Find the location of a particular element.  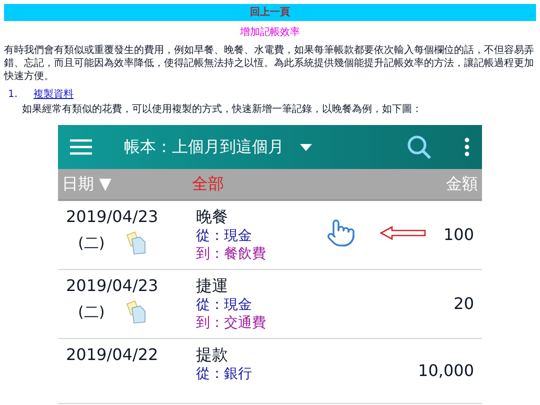

intro-paragraph: 有時我們會有類似或重覆發生的費用，例如早餐、晚餐、水電費，如果每筆帳款都要依次輸入每個欄位的話，不但容易弄錯、忘記，而且可能因為效率降低，使得記帳無法持之以恆。為此系統提供幾個能提升記帳效率的方法，讓記帳過程更加快速方便。 is located at coordinates (268, 63).